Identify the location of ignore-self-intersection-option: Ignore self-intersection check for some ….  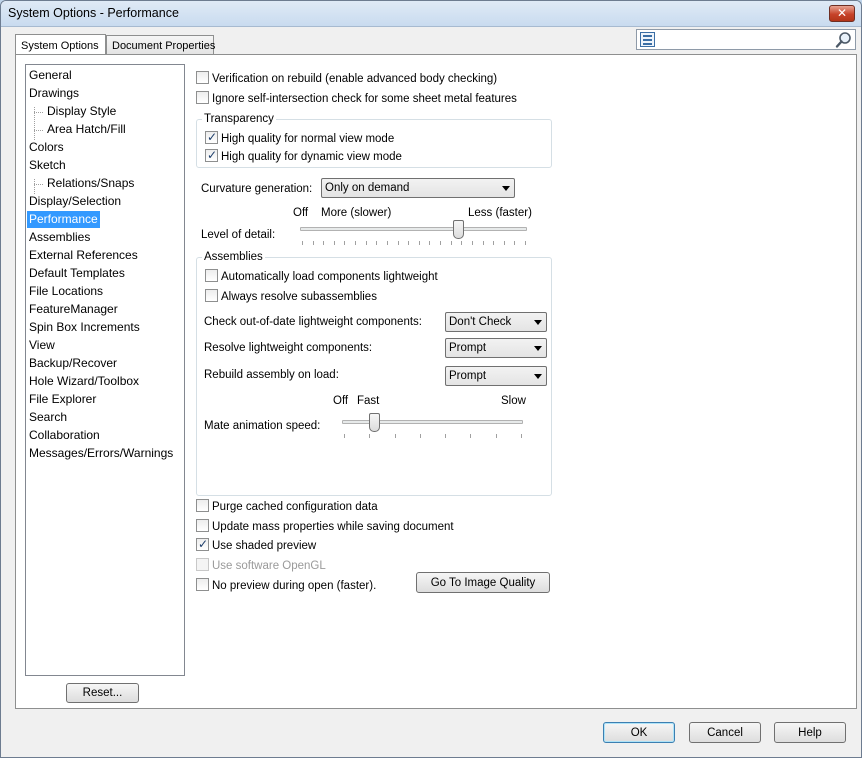
(356, 99).